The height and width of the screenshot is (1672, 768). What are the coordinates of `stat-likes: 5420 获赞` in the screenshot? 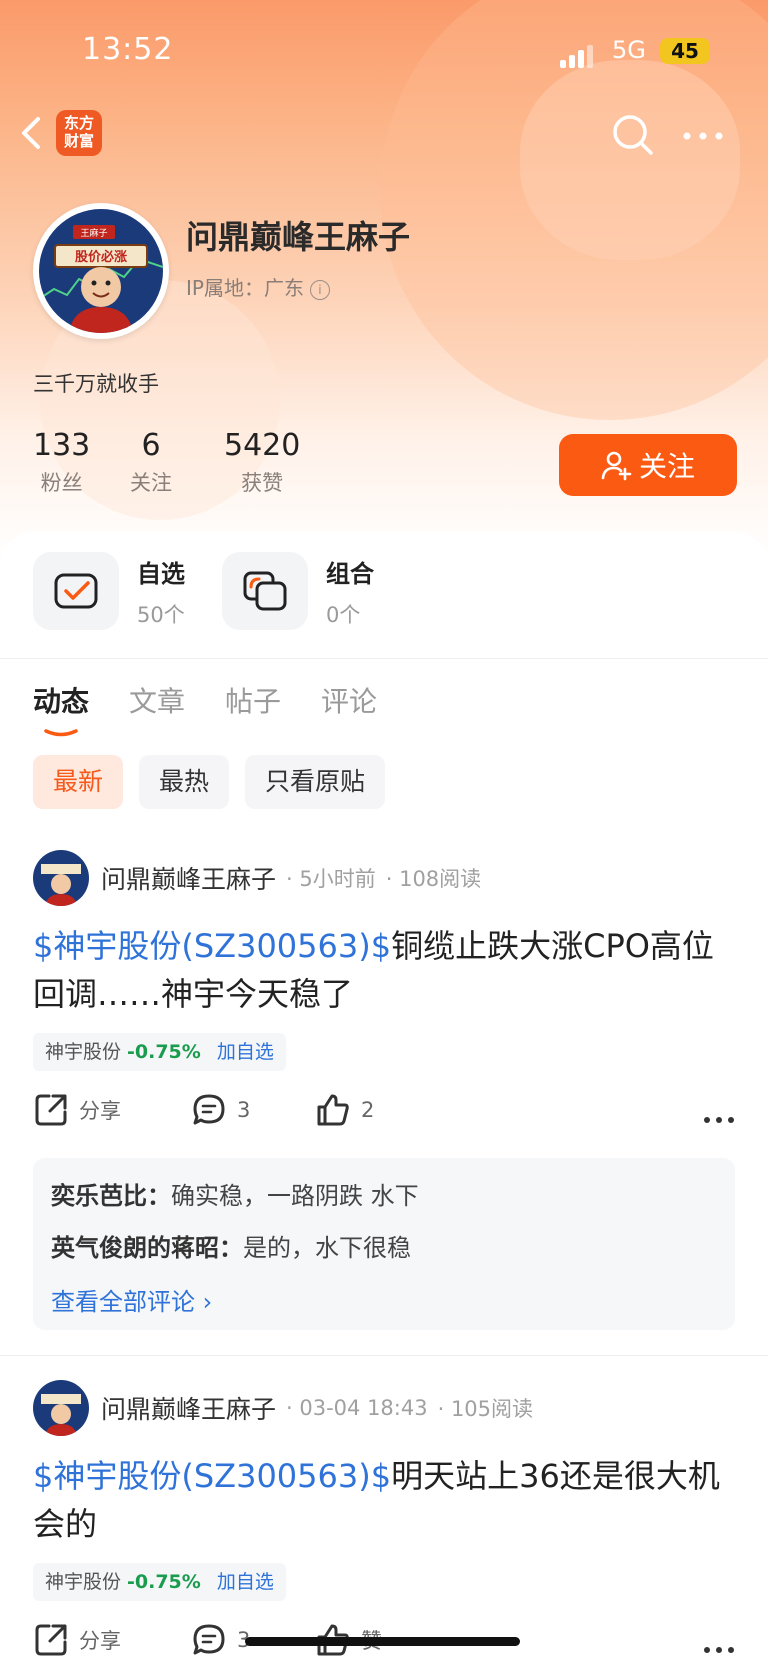 It's located at (262, 462).